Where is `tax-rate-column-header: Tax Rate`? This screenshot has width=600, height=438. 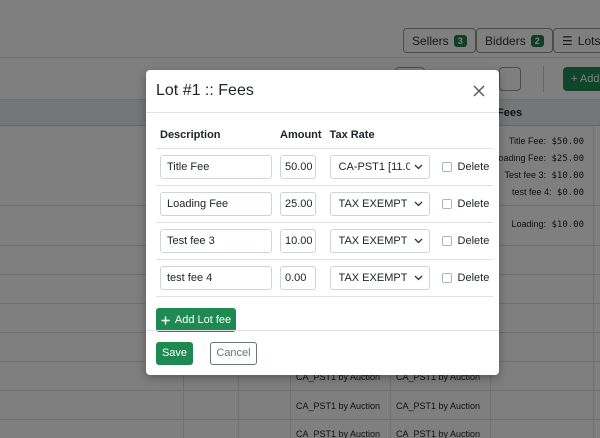
tax-rate-column-header: Tax Rate is located at coordinates (379, 136).